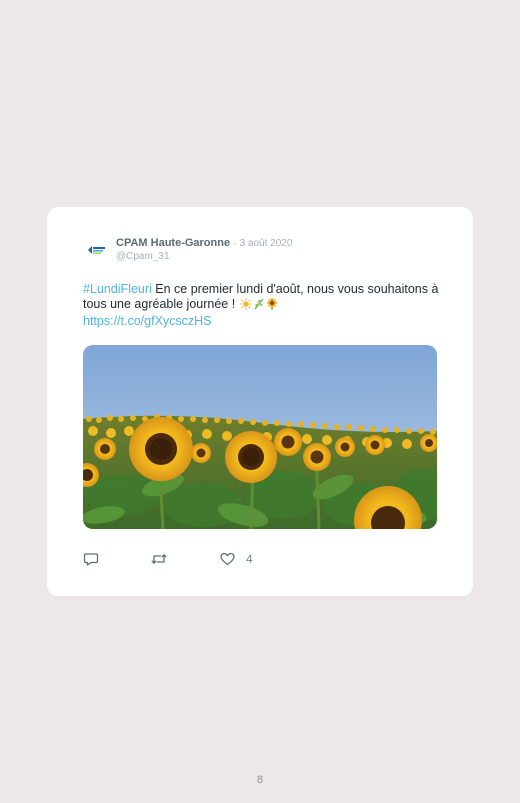 This screenshot has height=803, width=520. I want to click on sun-emoji, so click(245, 306).